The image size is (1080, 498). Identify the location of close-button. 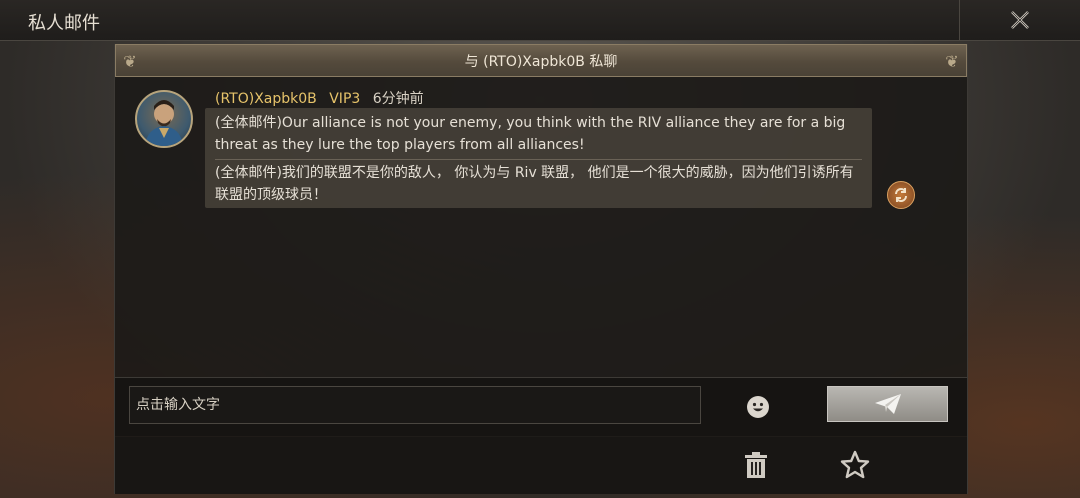
(1019, 20).